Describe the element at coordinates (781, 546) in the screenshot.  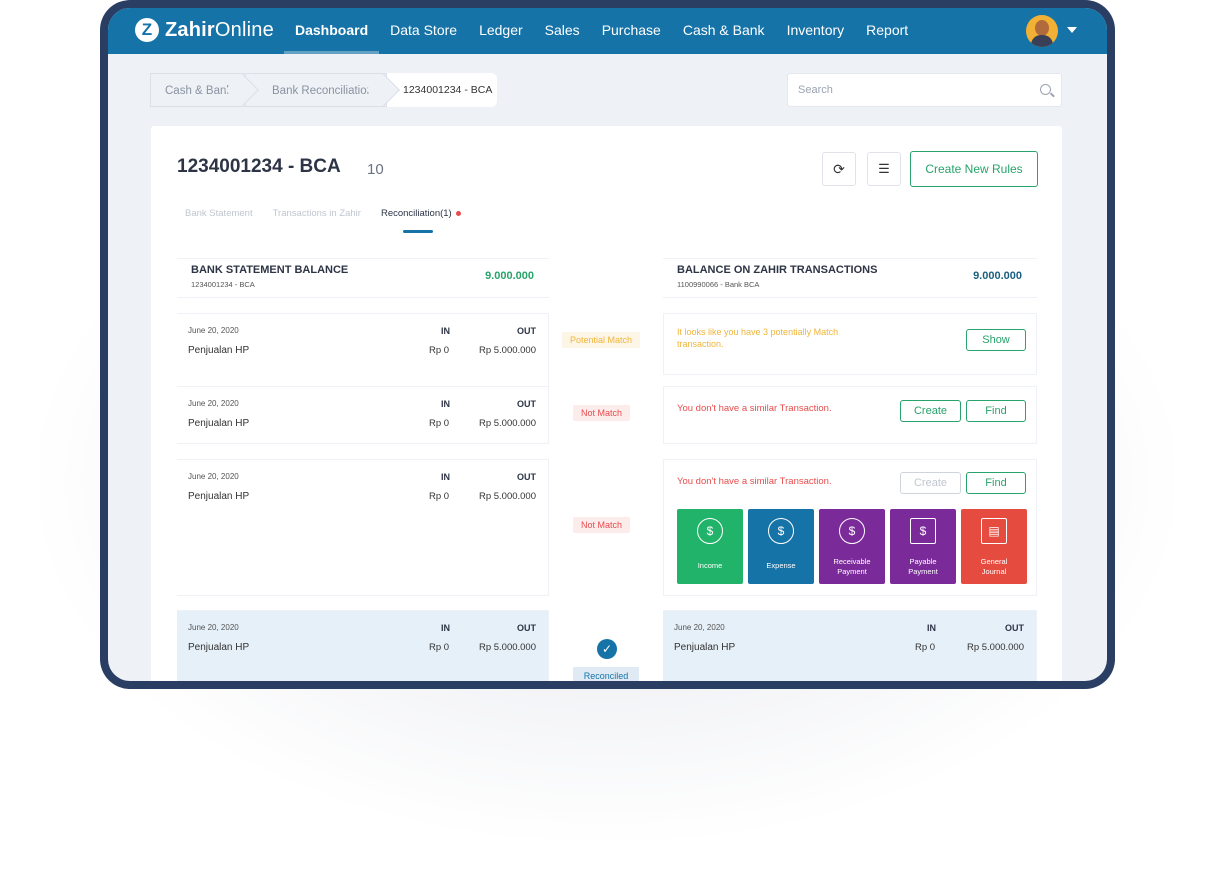
I see `expense-tile: $ Expense` at that location.